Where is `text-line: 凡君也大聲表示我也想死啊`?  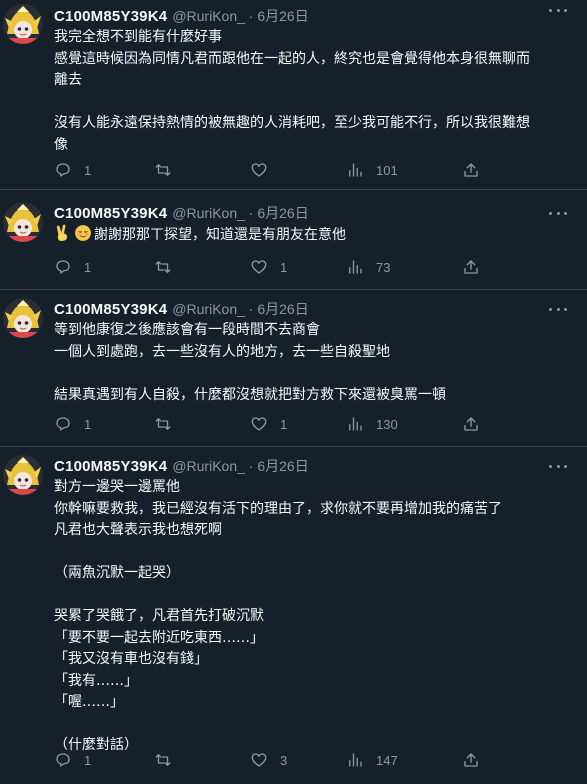
text-line: 凡君也大聲表示我也想死啊 is located at coordinates (138, 530).